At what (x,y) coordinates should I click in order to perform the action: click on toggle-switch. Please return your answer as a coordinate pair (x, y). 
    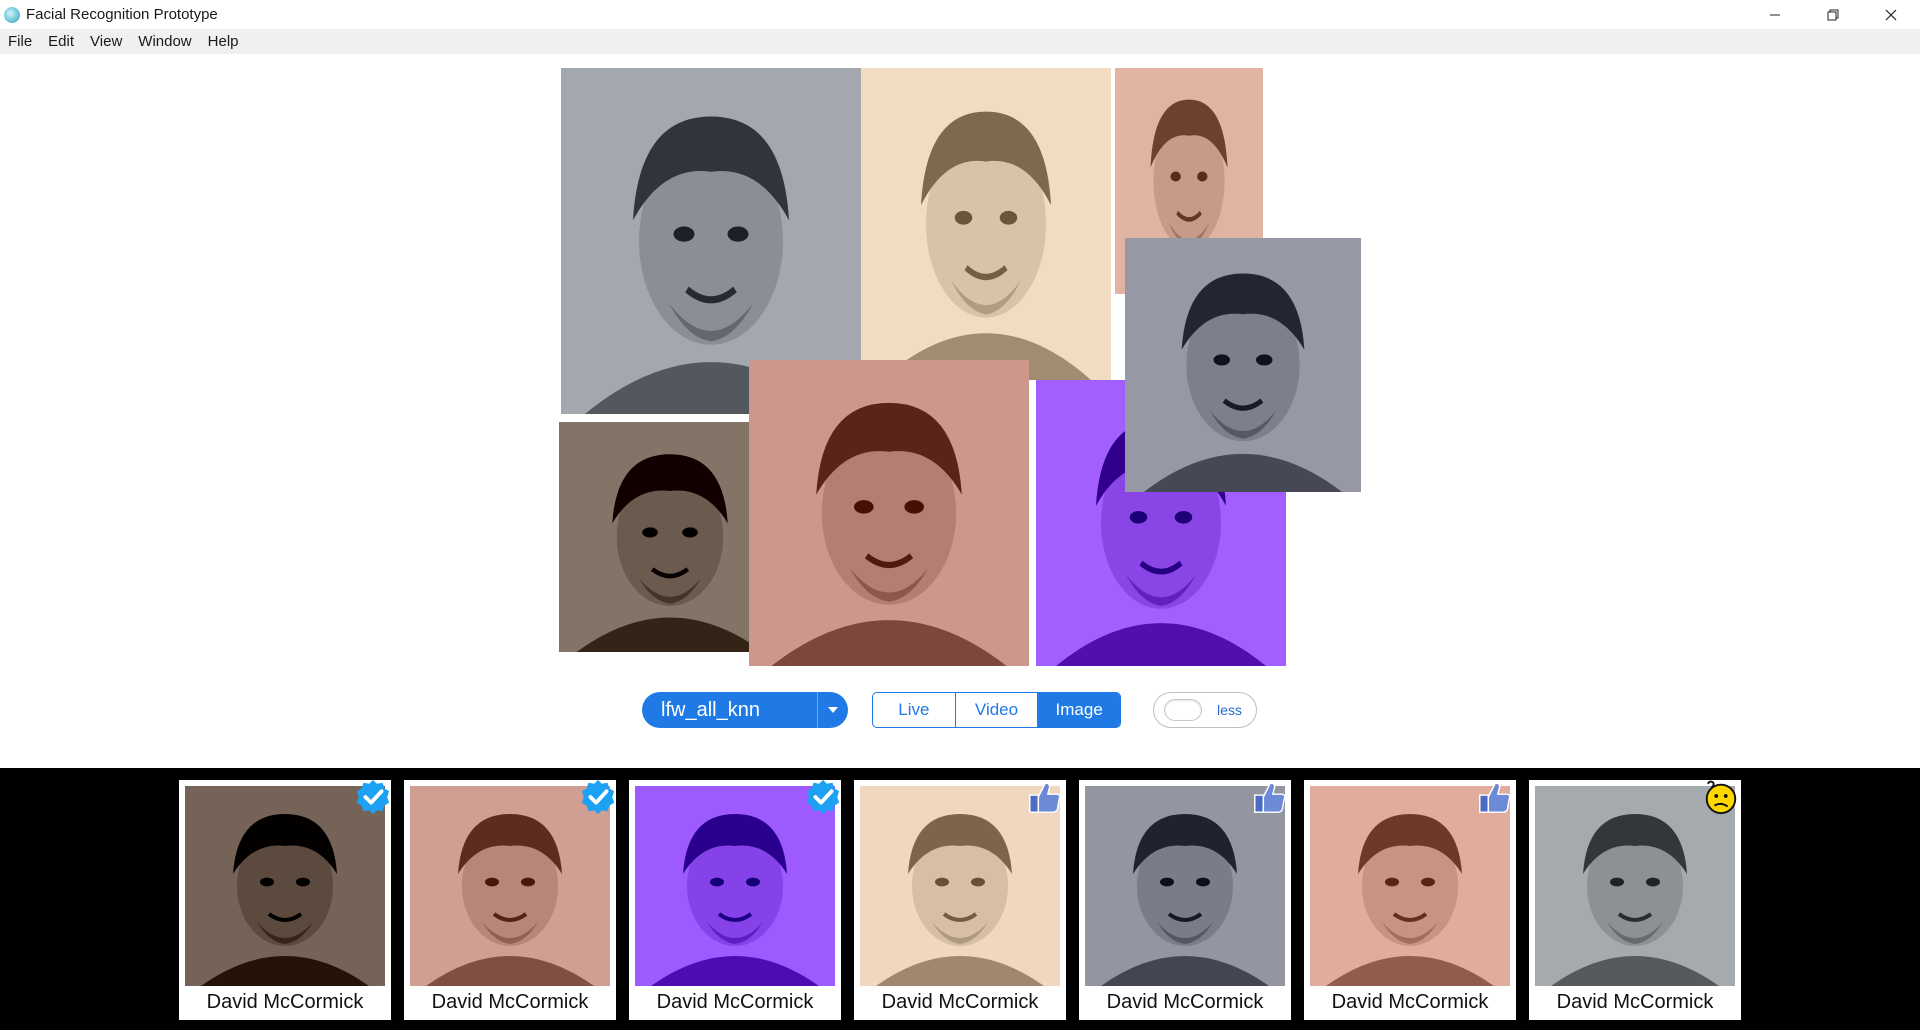
    Looking at the image, I should click on (1183, 710).